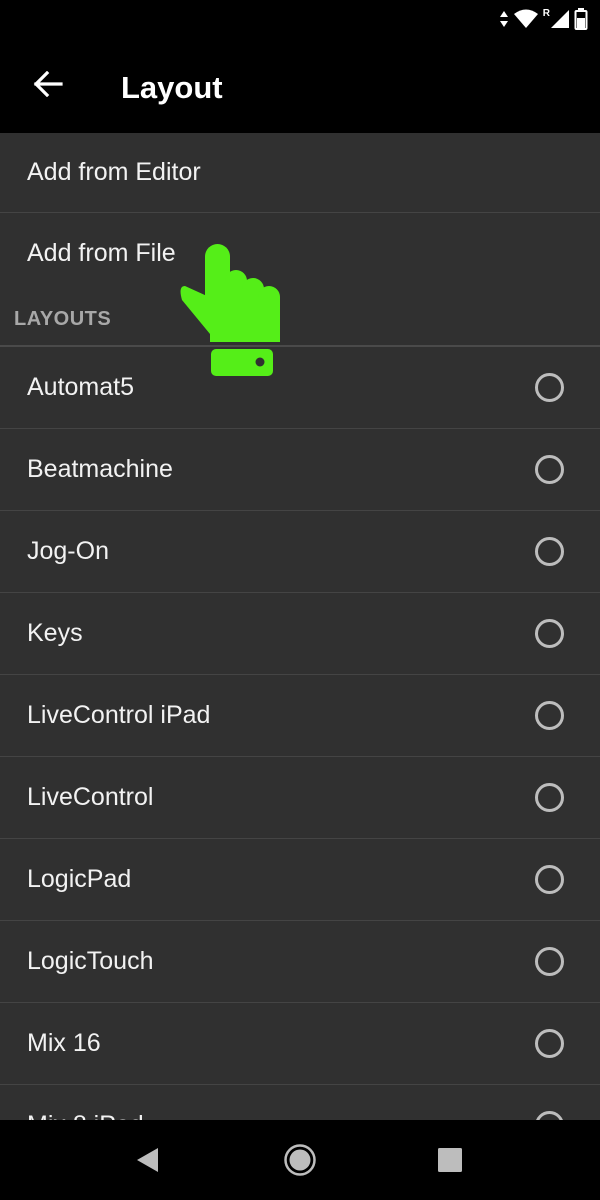 This screenshot has width=600, height=1200. I want to click on add-from-editor-label: Add from Editor, so click(114, 172).